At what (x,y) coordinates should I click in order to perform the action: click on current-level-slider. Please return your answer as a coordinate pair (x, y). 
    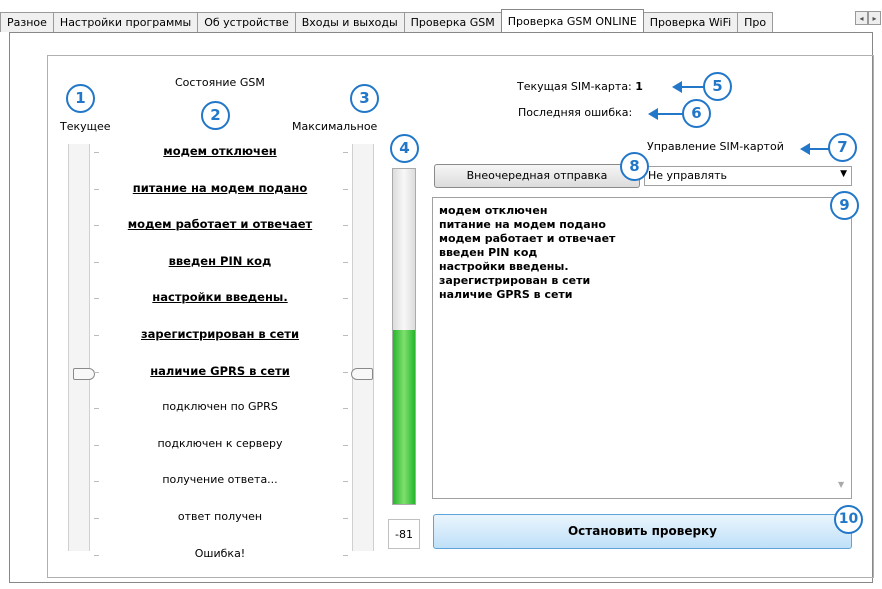
    Looking at the image, I should click on (79, 347).